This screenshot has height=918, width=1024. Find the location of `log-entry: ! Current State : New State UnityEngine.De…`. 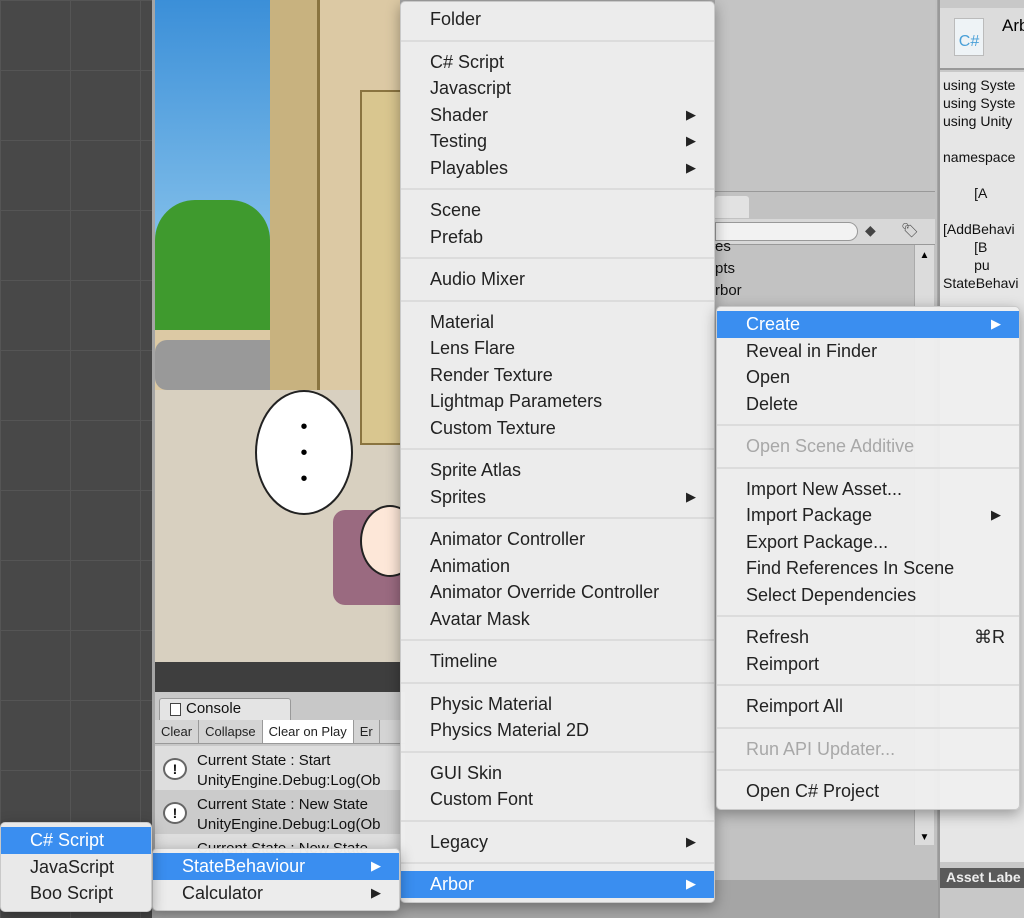

log-entry: ! Current State : New State UnityEngine.De… is located at coordinates (280, 812).